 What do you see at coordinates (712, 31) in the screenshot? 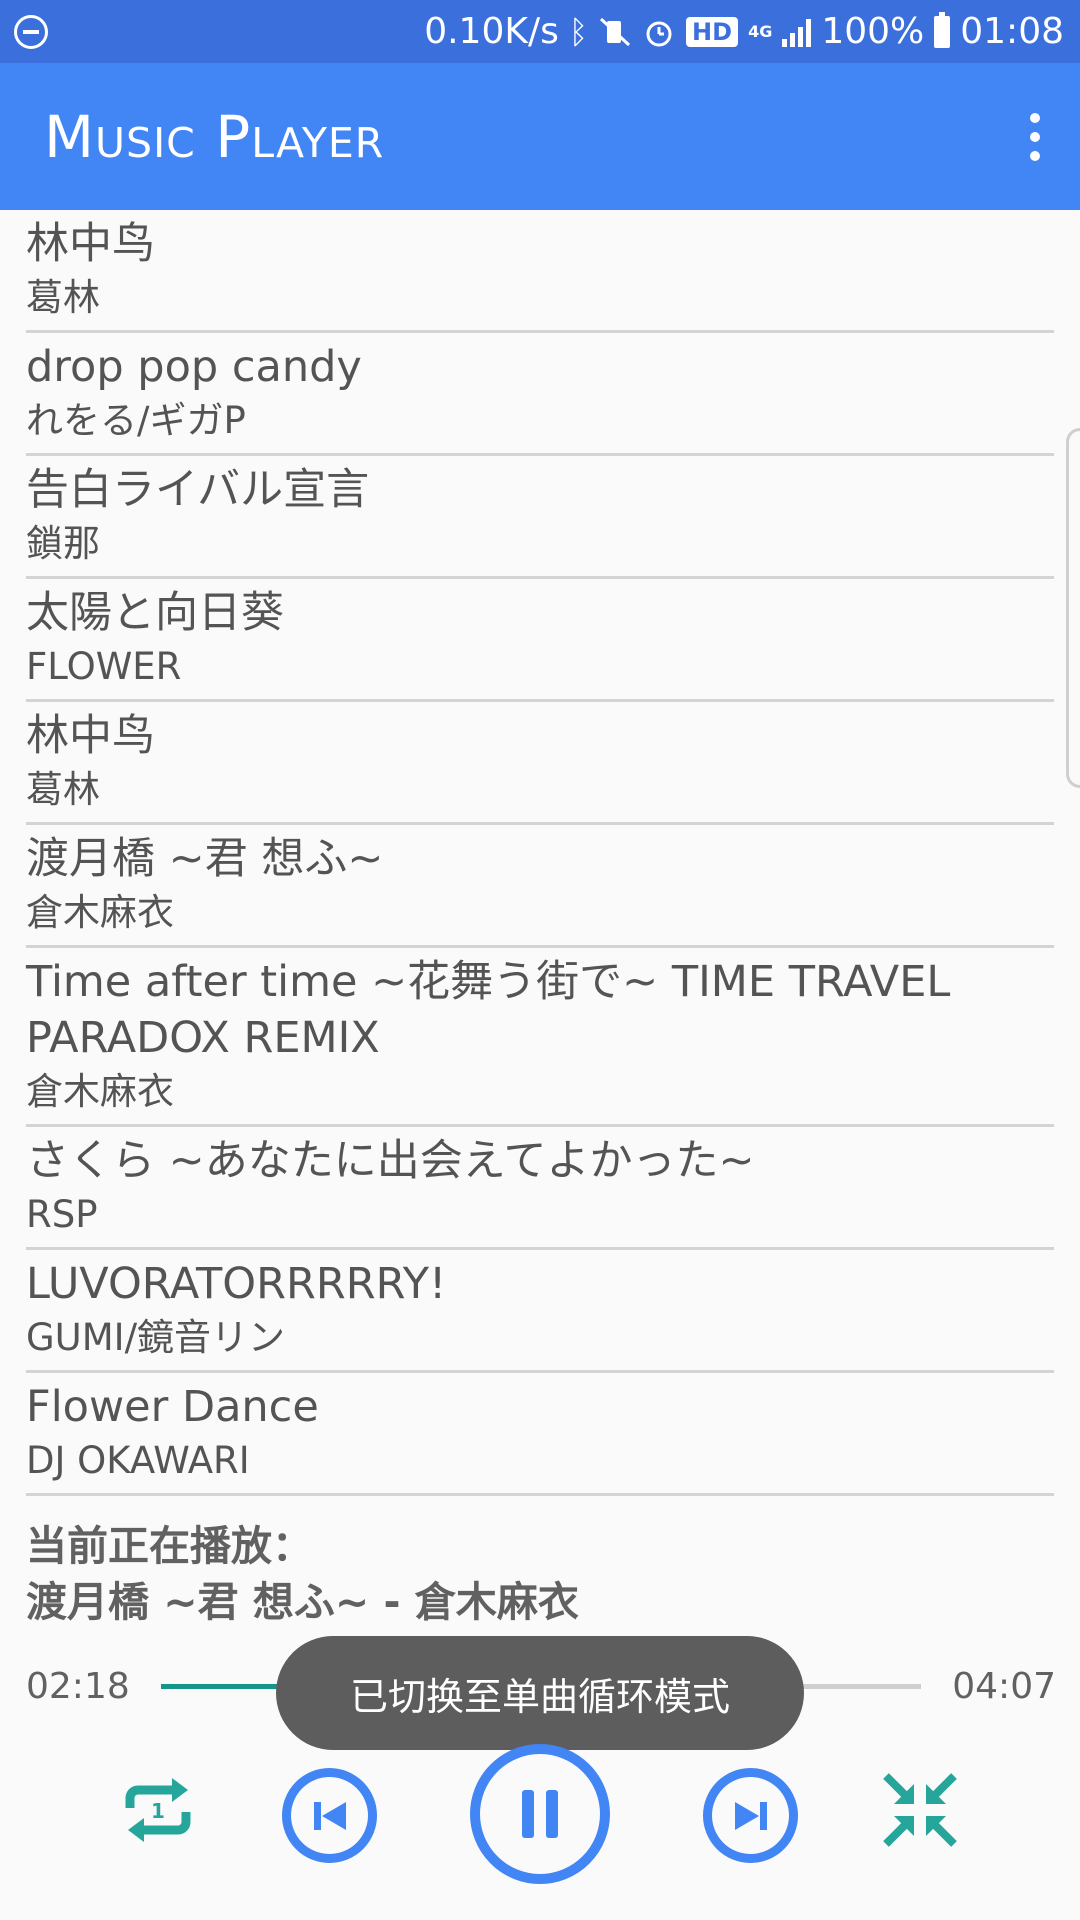
I see `hd-badge: HD` at bounding box center [712, 31].